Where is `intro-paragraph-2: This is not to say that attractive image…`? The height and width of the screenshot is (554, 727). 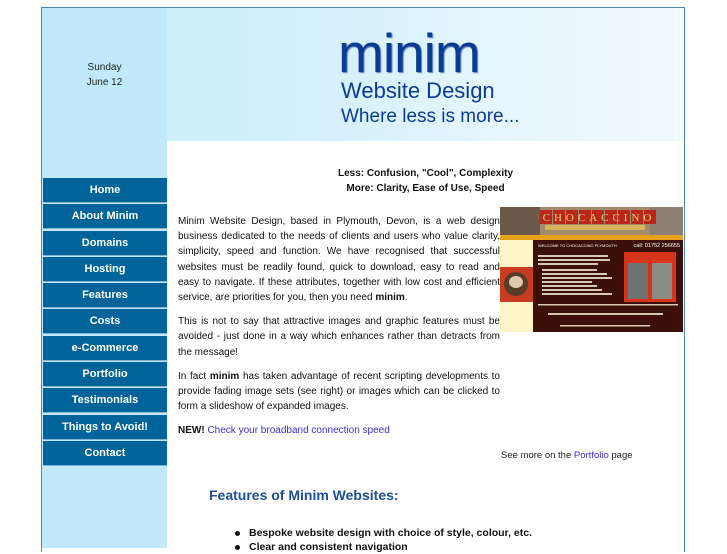
intro-paragraph-2: This is not to say that attractive image… is located at coordinates (339, 337).